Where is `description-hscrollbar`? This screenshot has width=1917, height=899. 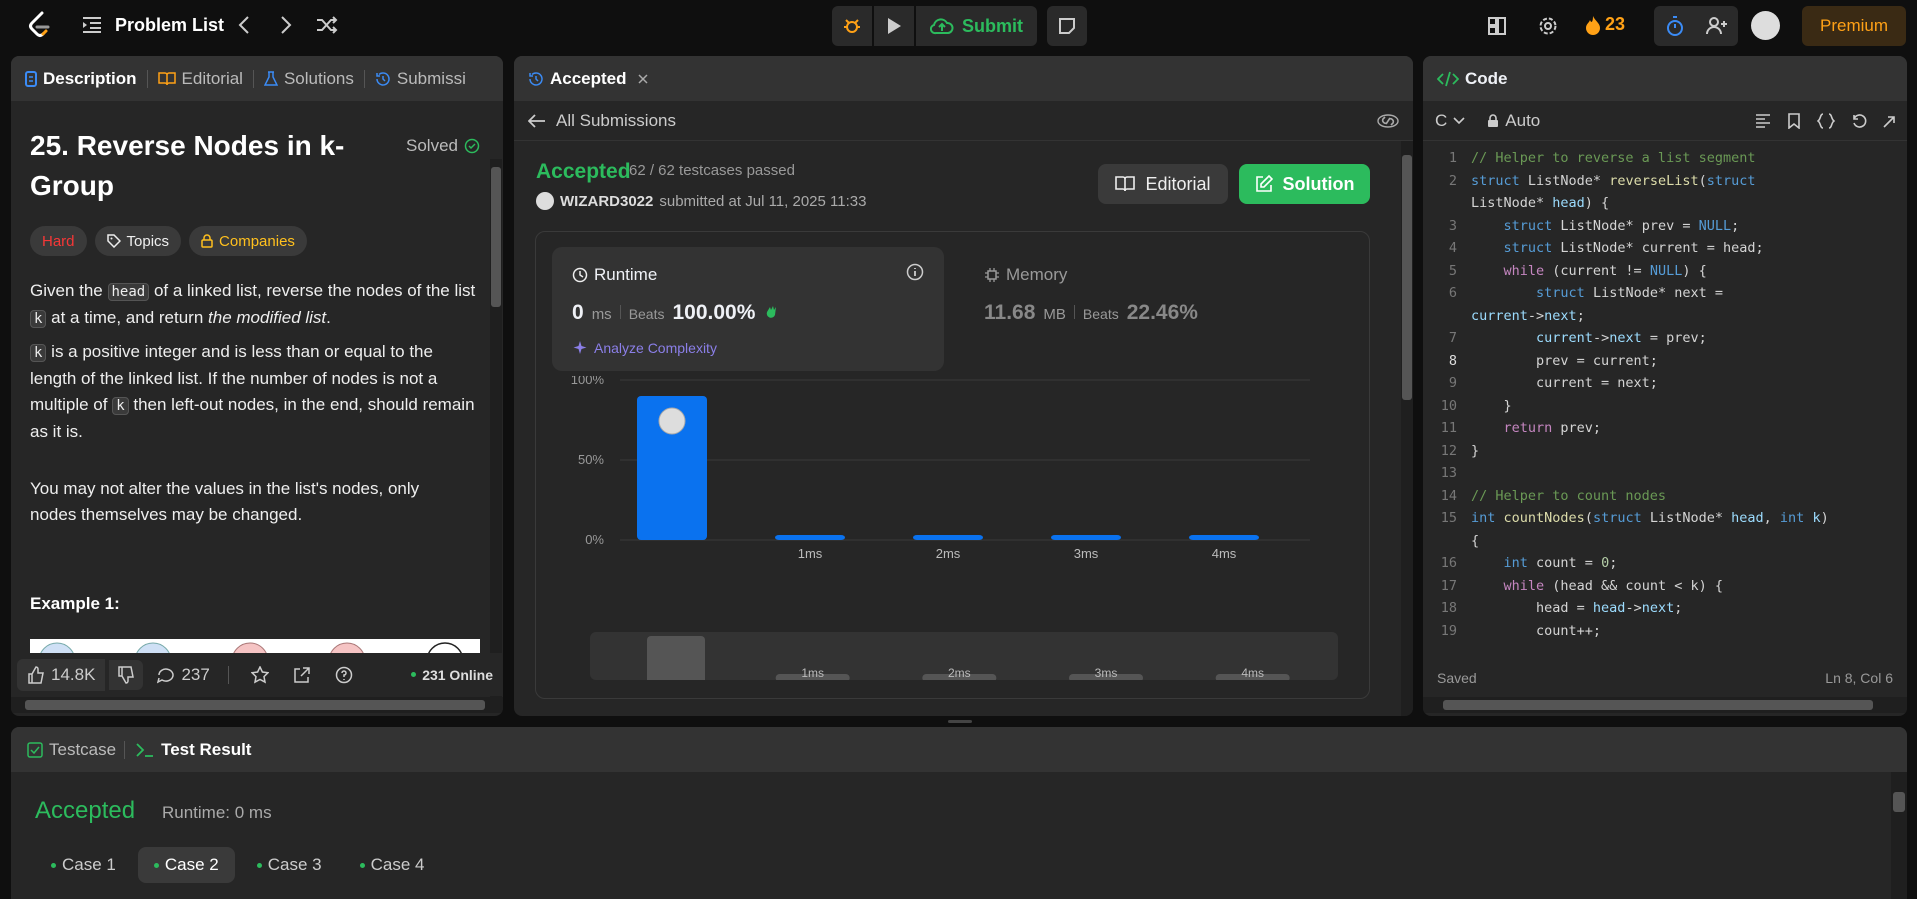
description-hscrollbar is located at coordinates (257, 705).